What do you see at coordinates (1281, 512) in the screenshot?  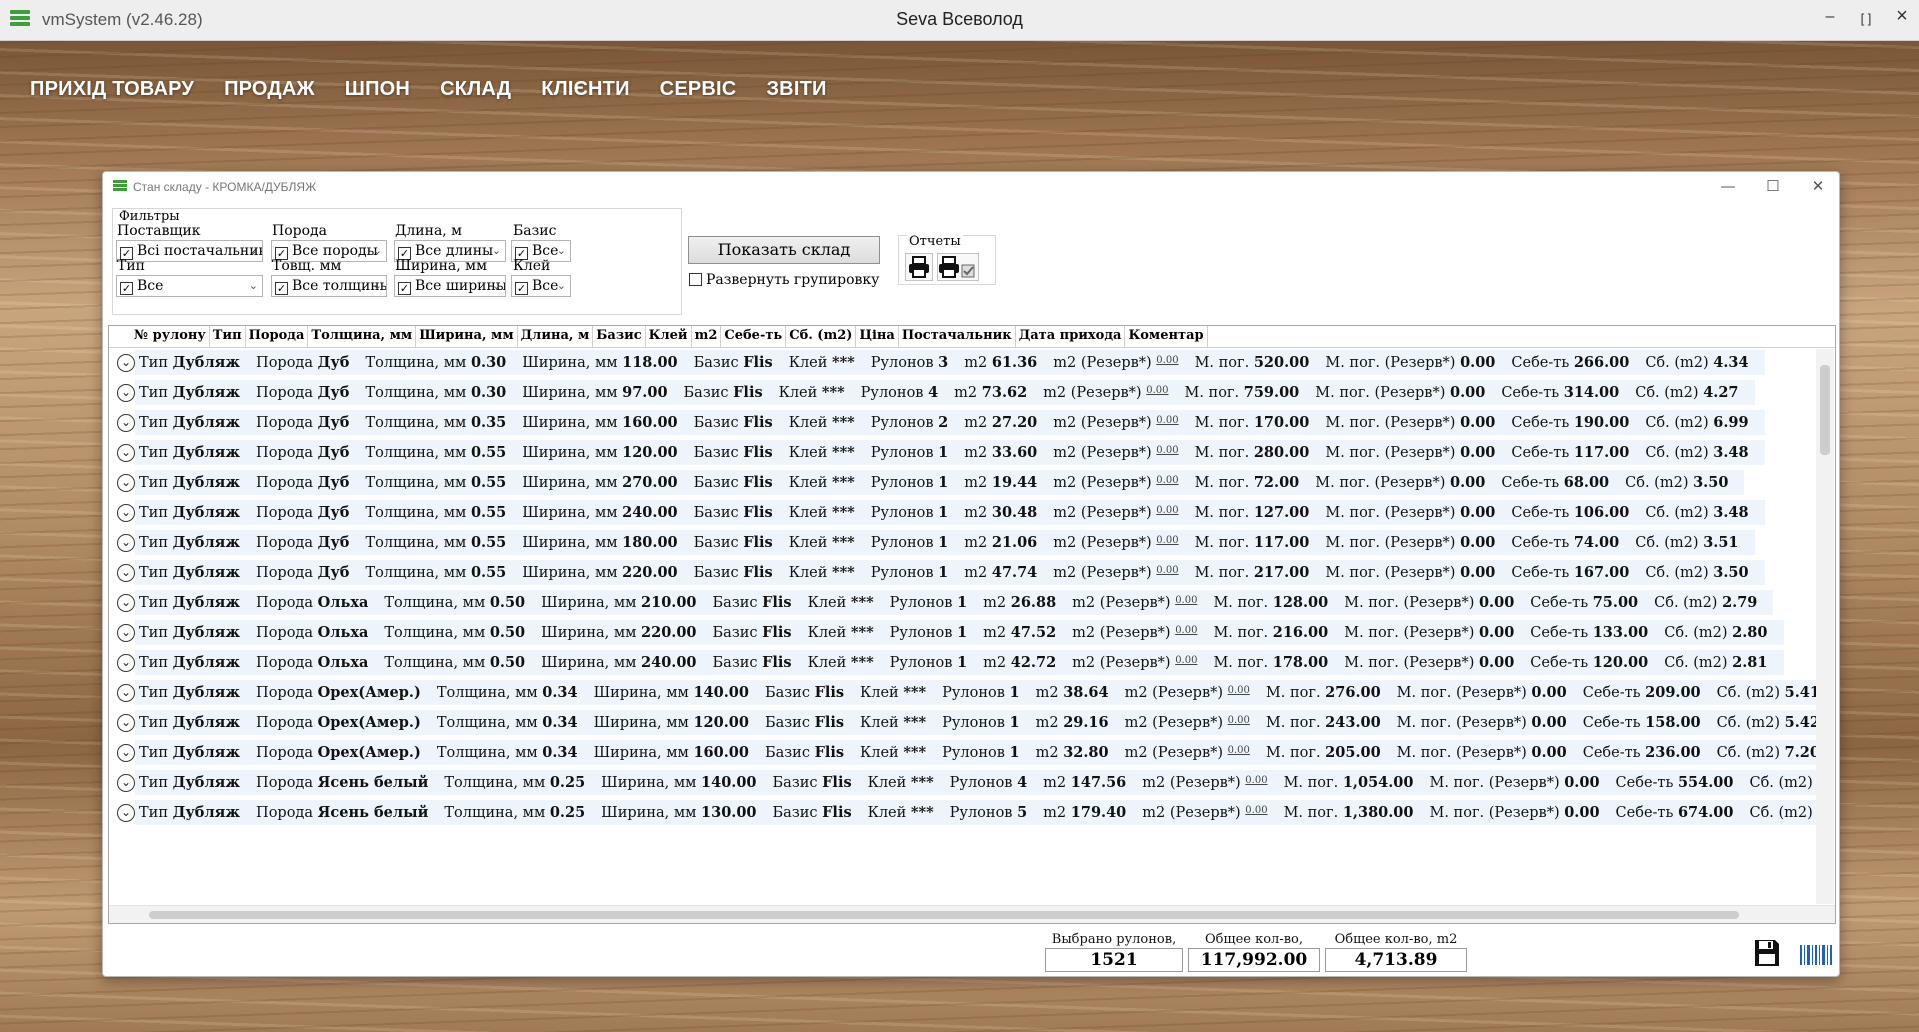 I see `field-value: 127.00` at bounding box center [1281, 512].